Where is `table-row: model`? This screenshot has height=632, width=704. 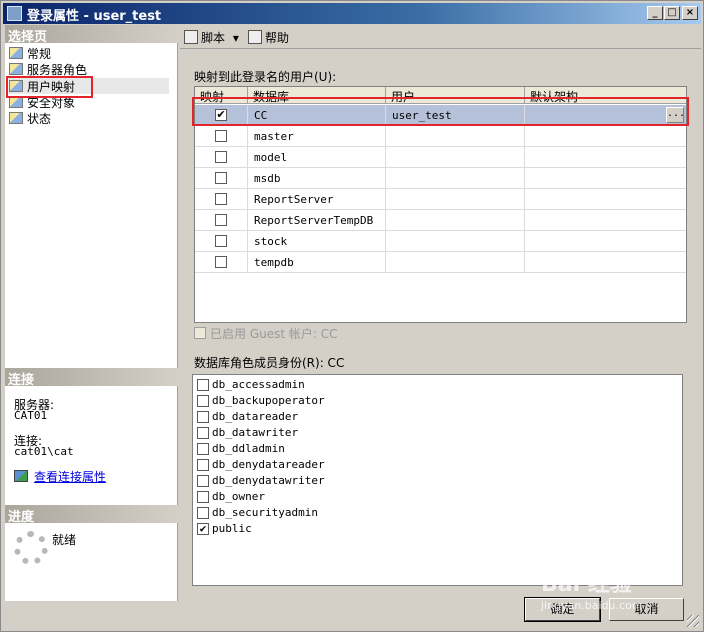 table-row: model is located at coordinates (440, 157).